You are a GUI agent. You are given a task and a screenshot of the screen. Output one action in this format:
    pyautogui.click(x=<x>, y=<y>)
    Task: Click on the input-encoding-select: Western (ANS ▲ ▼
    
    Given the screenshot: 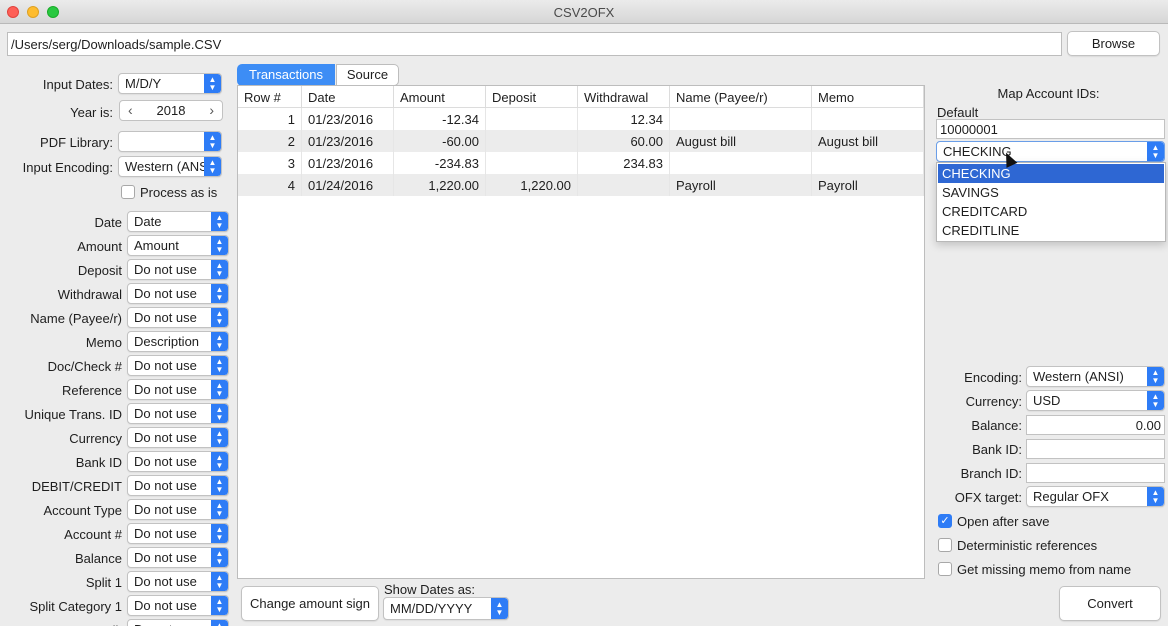 What is the action you would take?
    pyautogui.click(x=170, y=166)
    